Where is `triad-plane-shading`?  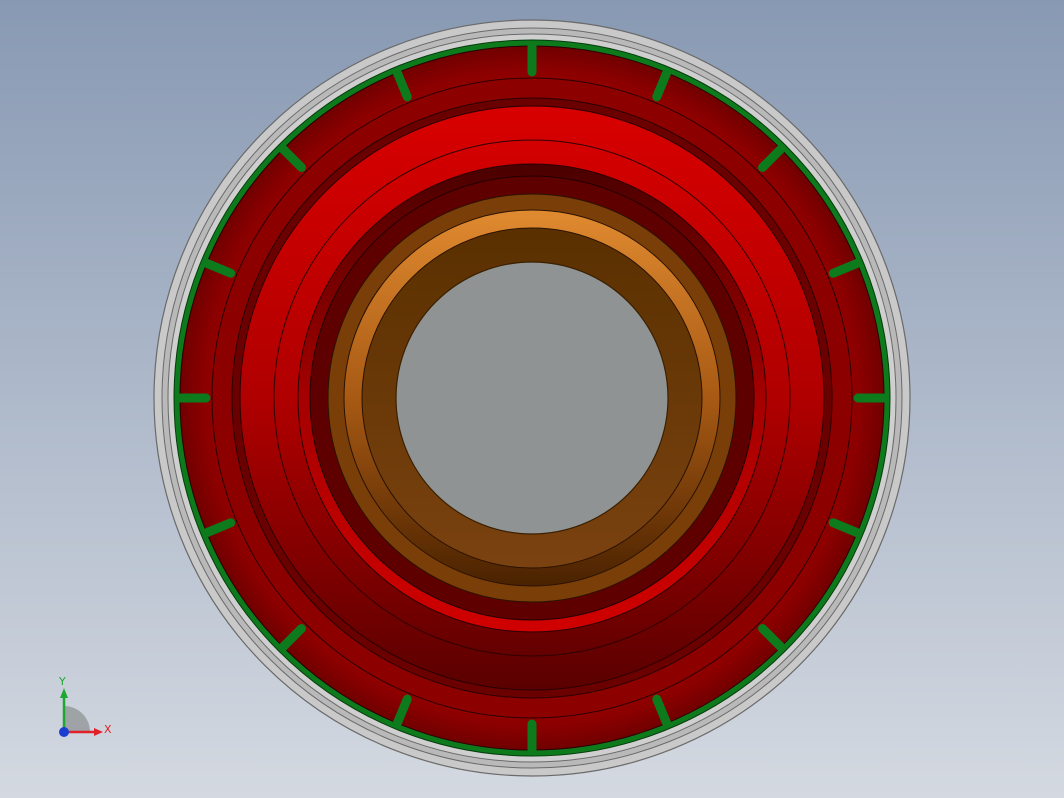
triad-plane-shading is located at coordinates (77, 719).